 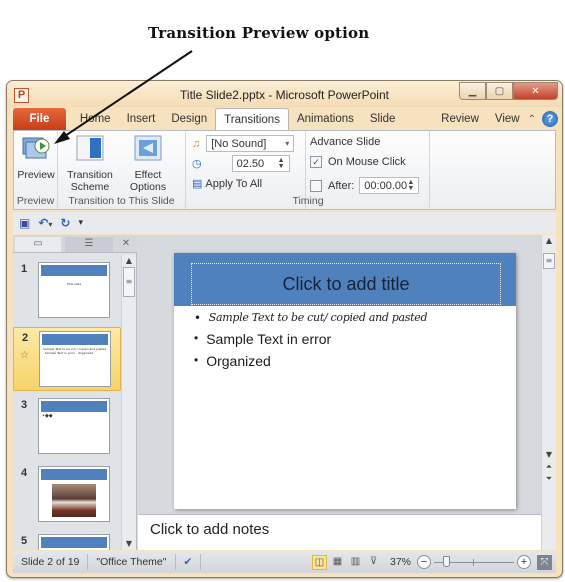 What do you see at coordinates (346, 284) in the screenshot?
I see `title-placeholder: Click to add title` at bounding box center [346, 284].